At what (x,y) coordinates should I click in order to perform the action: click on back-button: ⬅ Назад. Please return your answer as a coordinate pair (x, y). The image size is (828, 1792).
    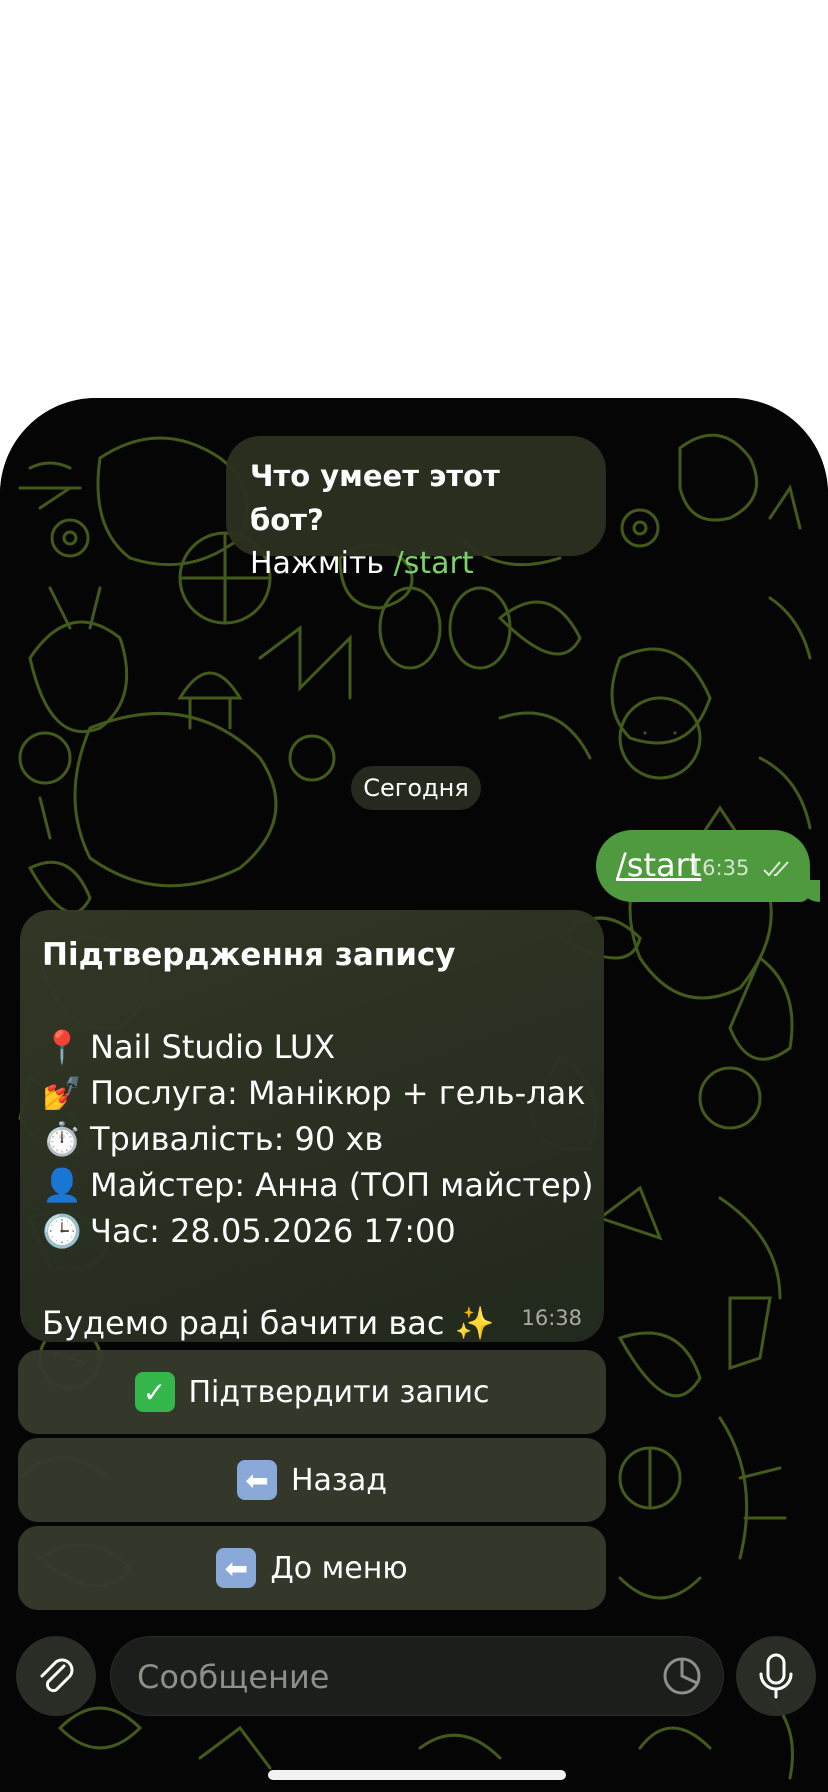
    Looking at the image, I should click on (312, 1480).